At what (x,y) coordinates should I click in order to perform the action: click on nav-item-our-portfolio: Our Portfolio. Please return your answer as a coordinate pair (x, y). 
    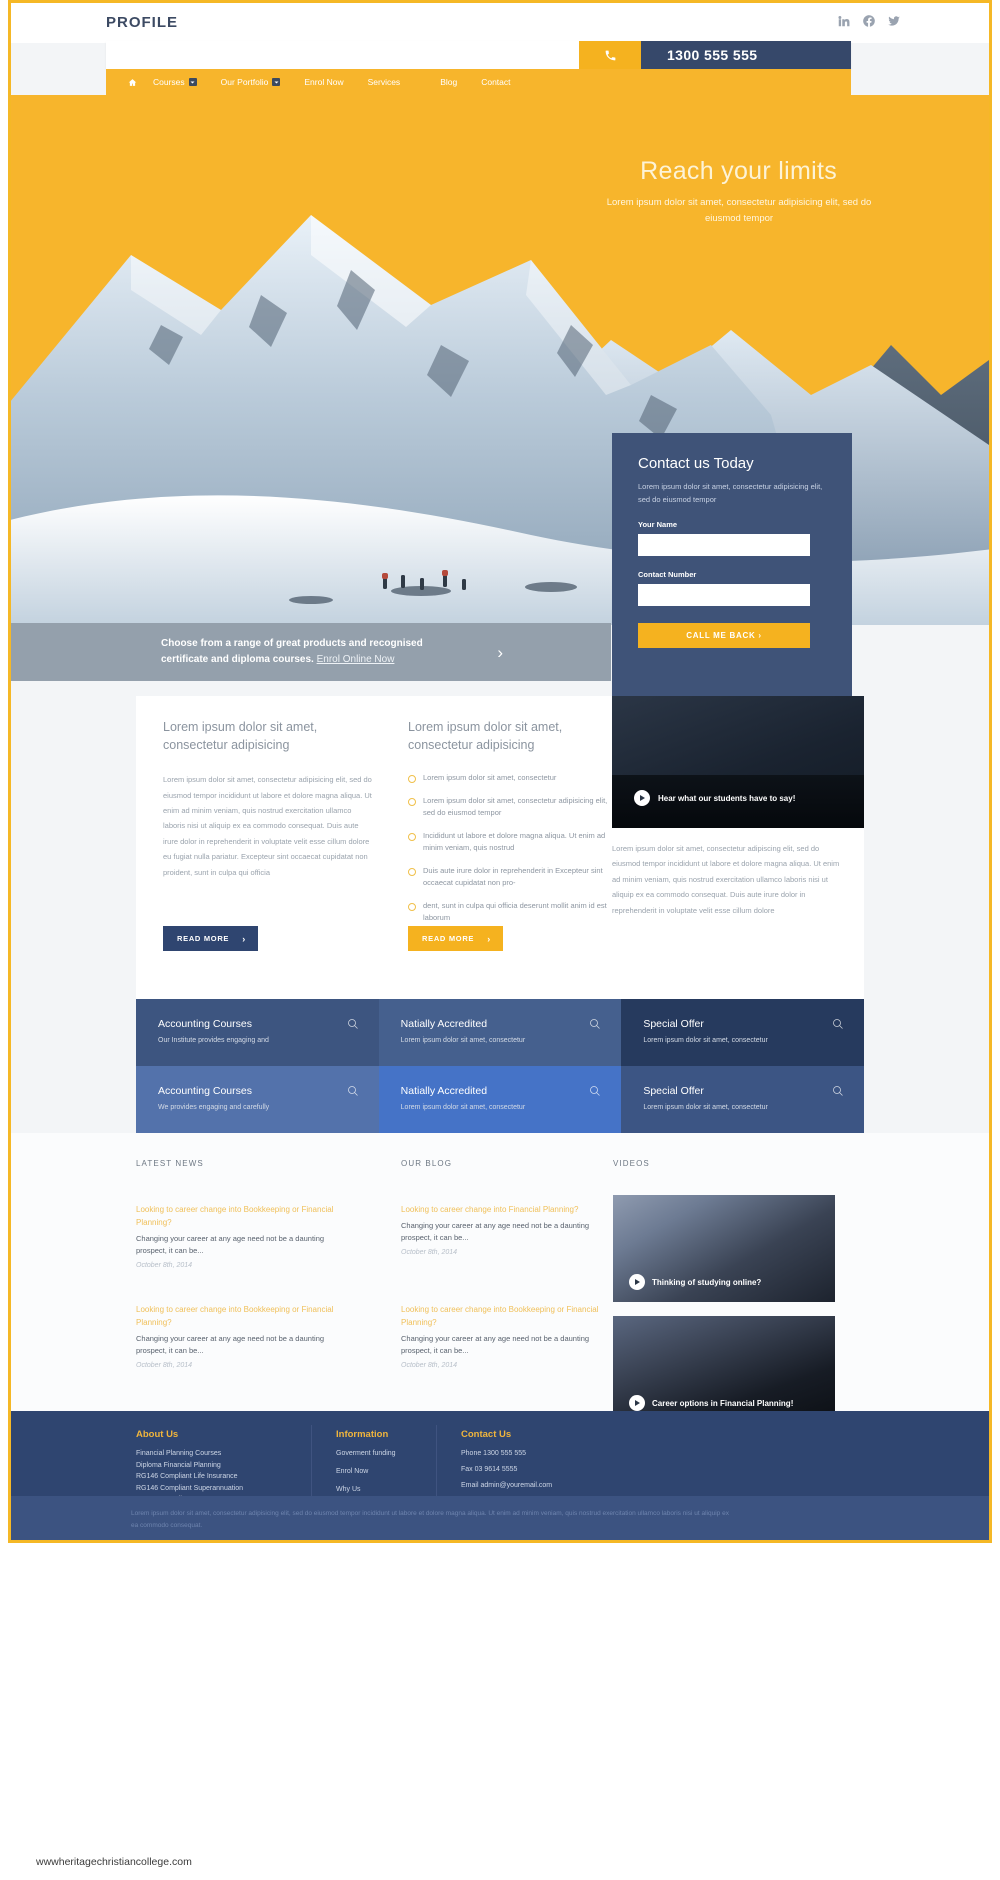
    Looking at the image, I should click on (251, 82).